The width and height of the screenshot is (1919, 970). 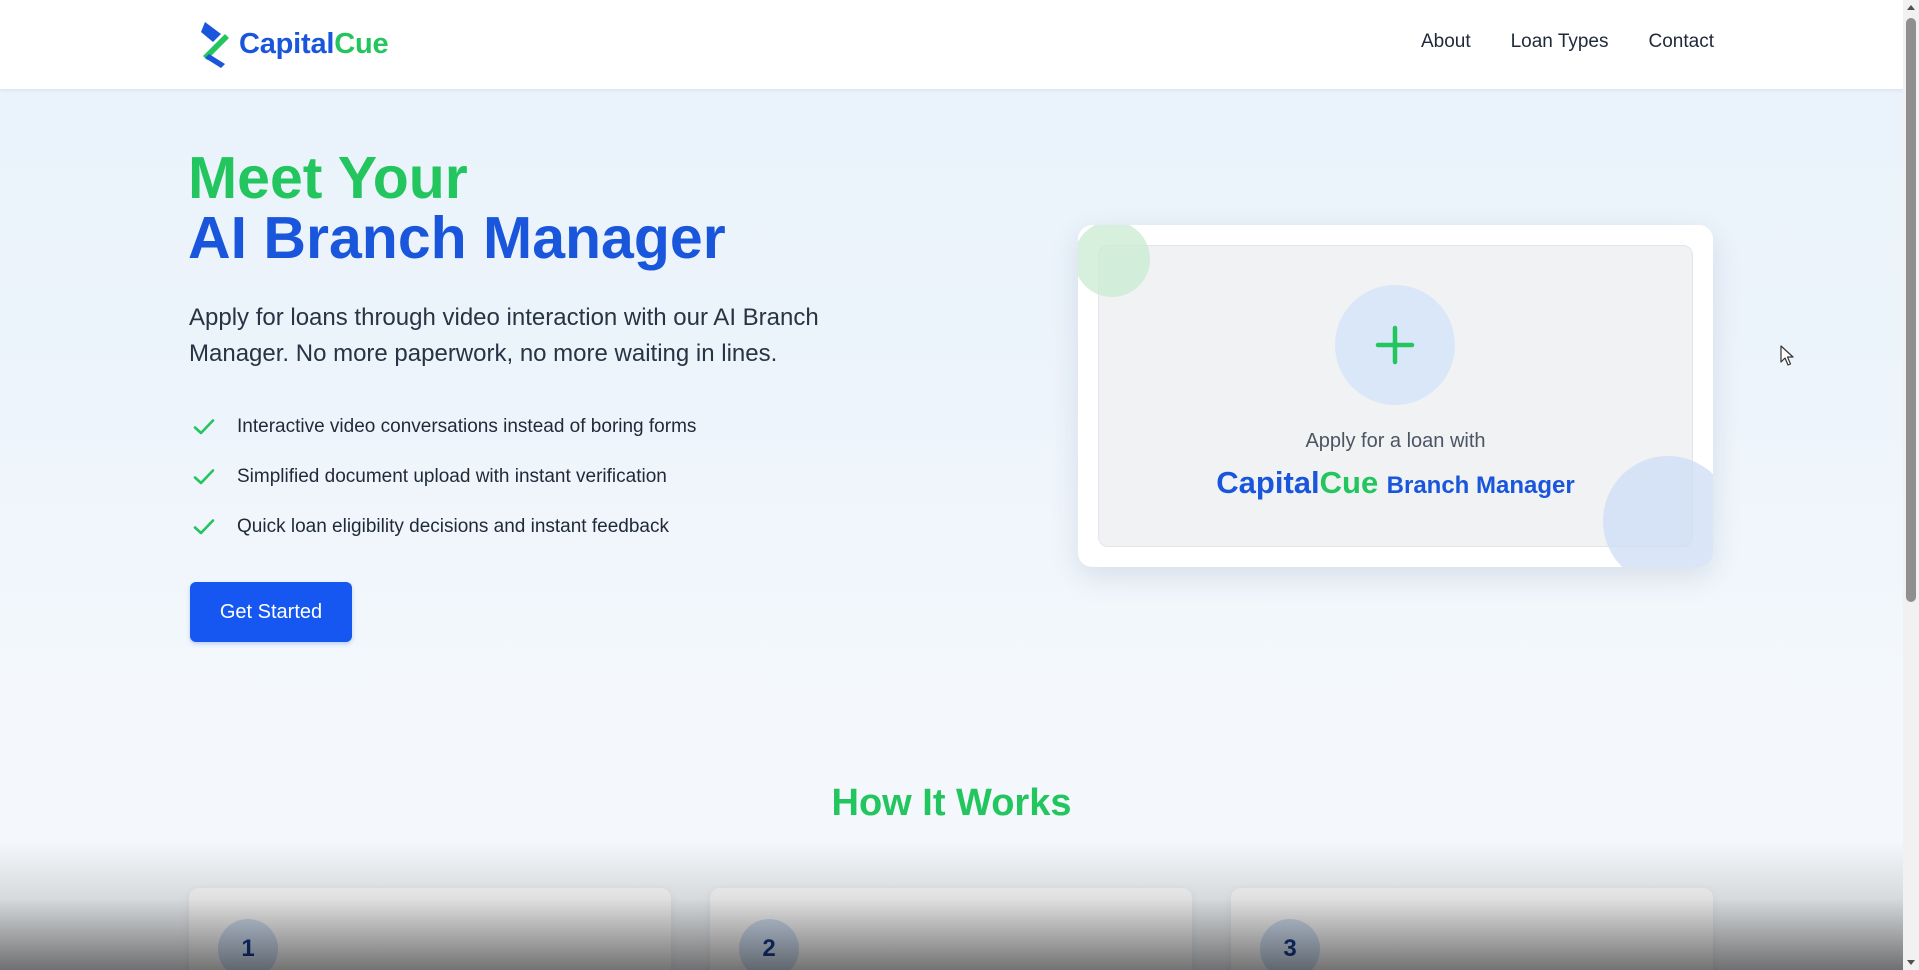 I want to click on step-number: 3, so click(x=1290, y=944).